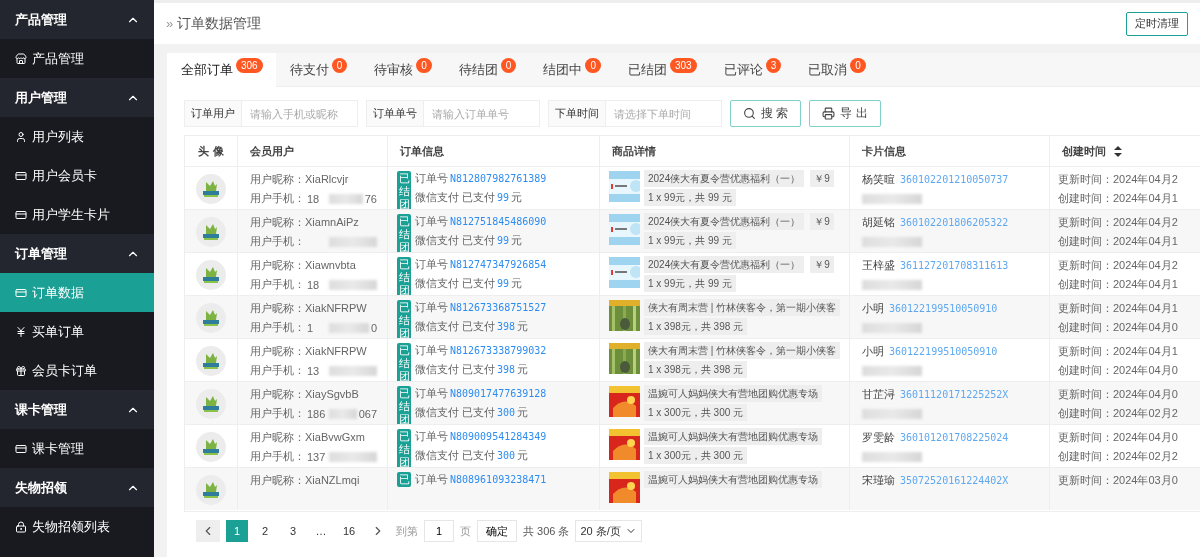 The width and height of the screenshot is (1200, 557). Describe the element at coordinates (1118, 284) in the screenshot. I see `create-time: 创建时间：2024年04月1` at that location.